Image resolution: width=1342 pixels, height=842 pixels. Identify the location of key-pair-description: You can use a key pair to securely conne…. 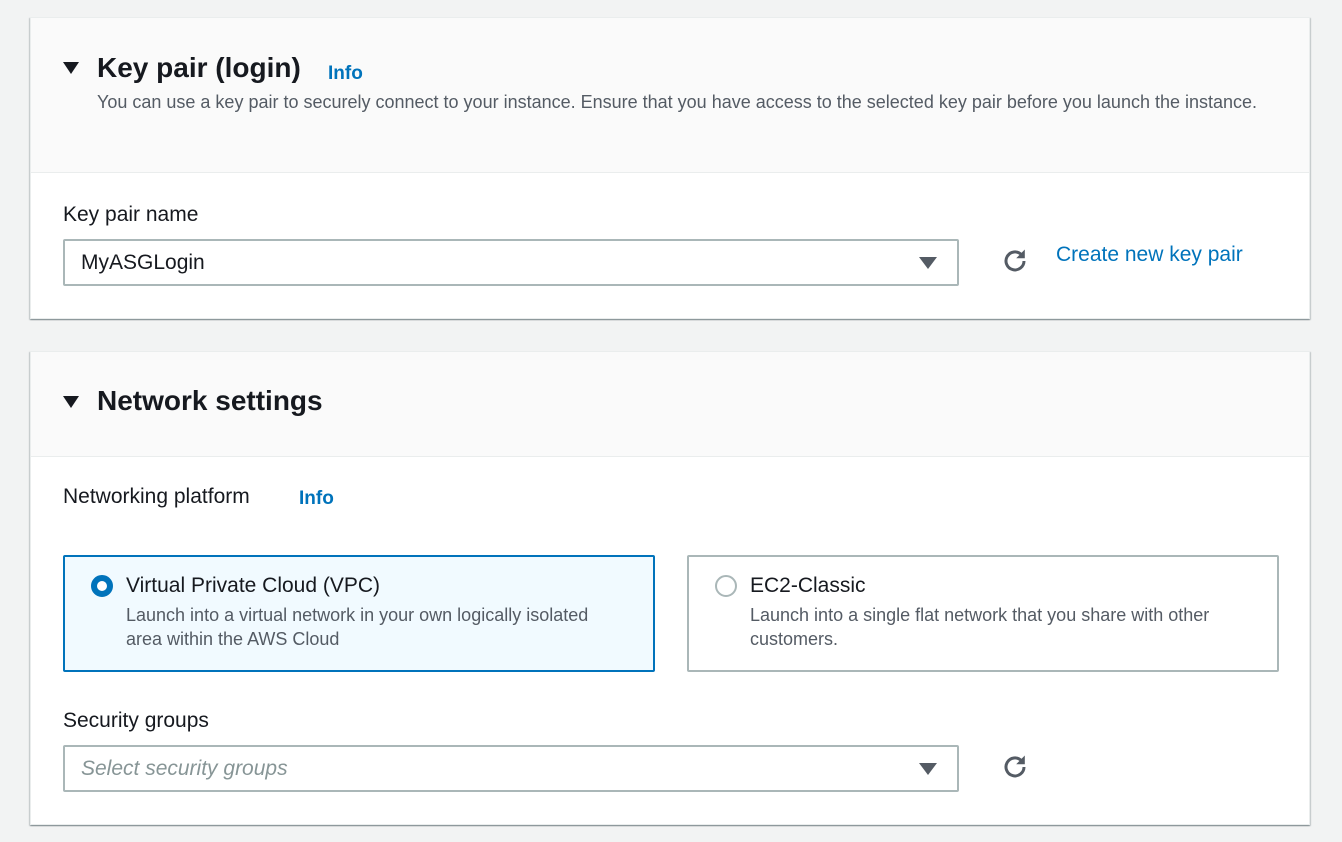
(677, 102).